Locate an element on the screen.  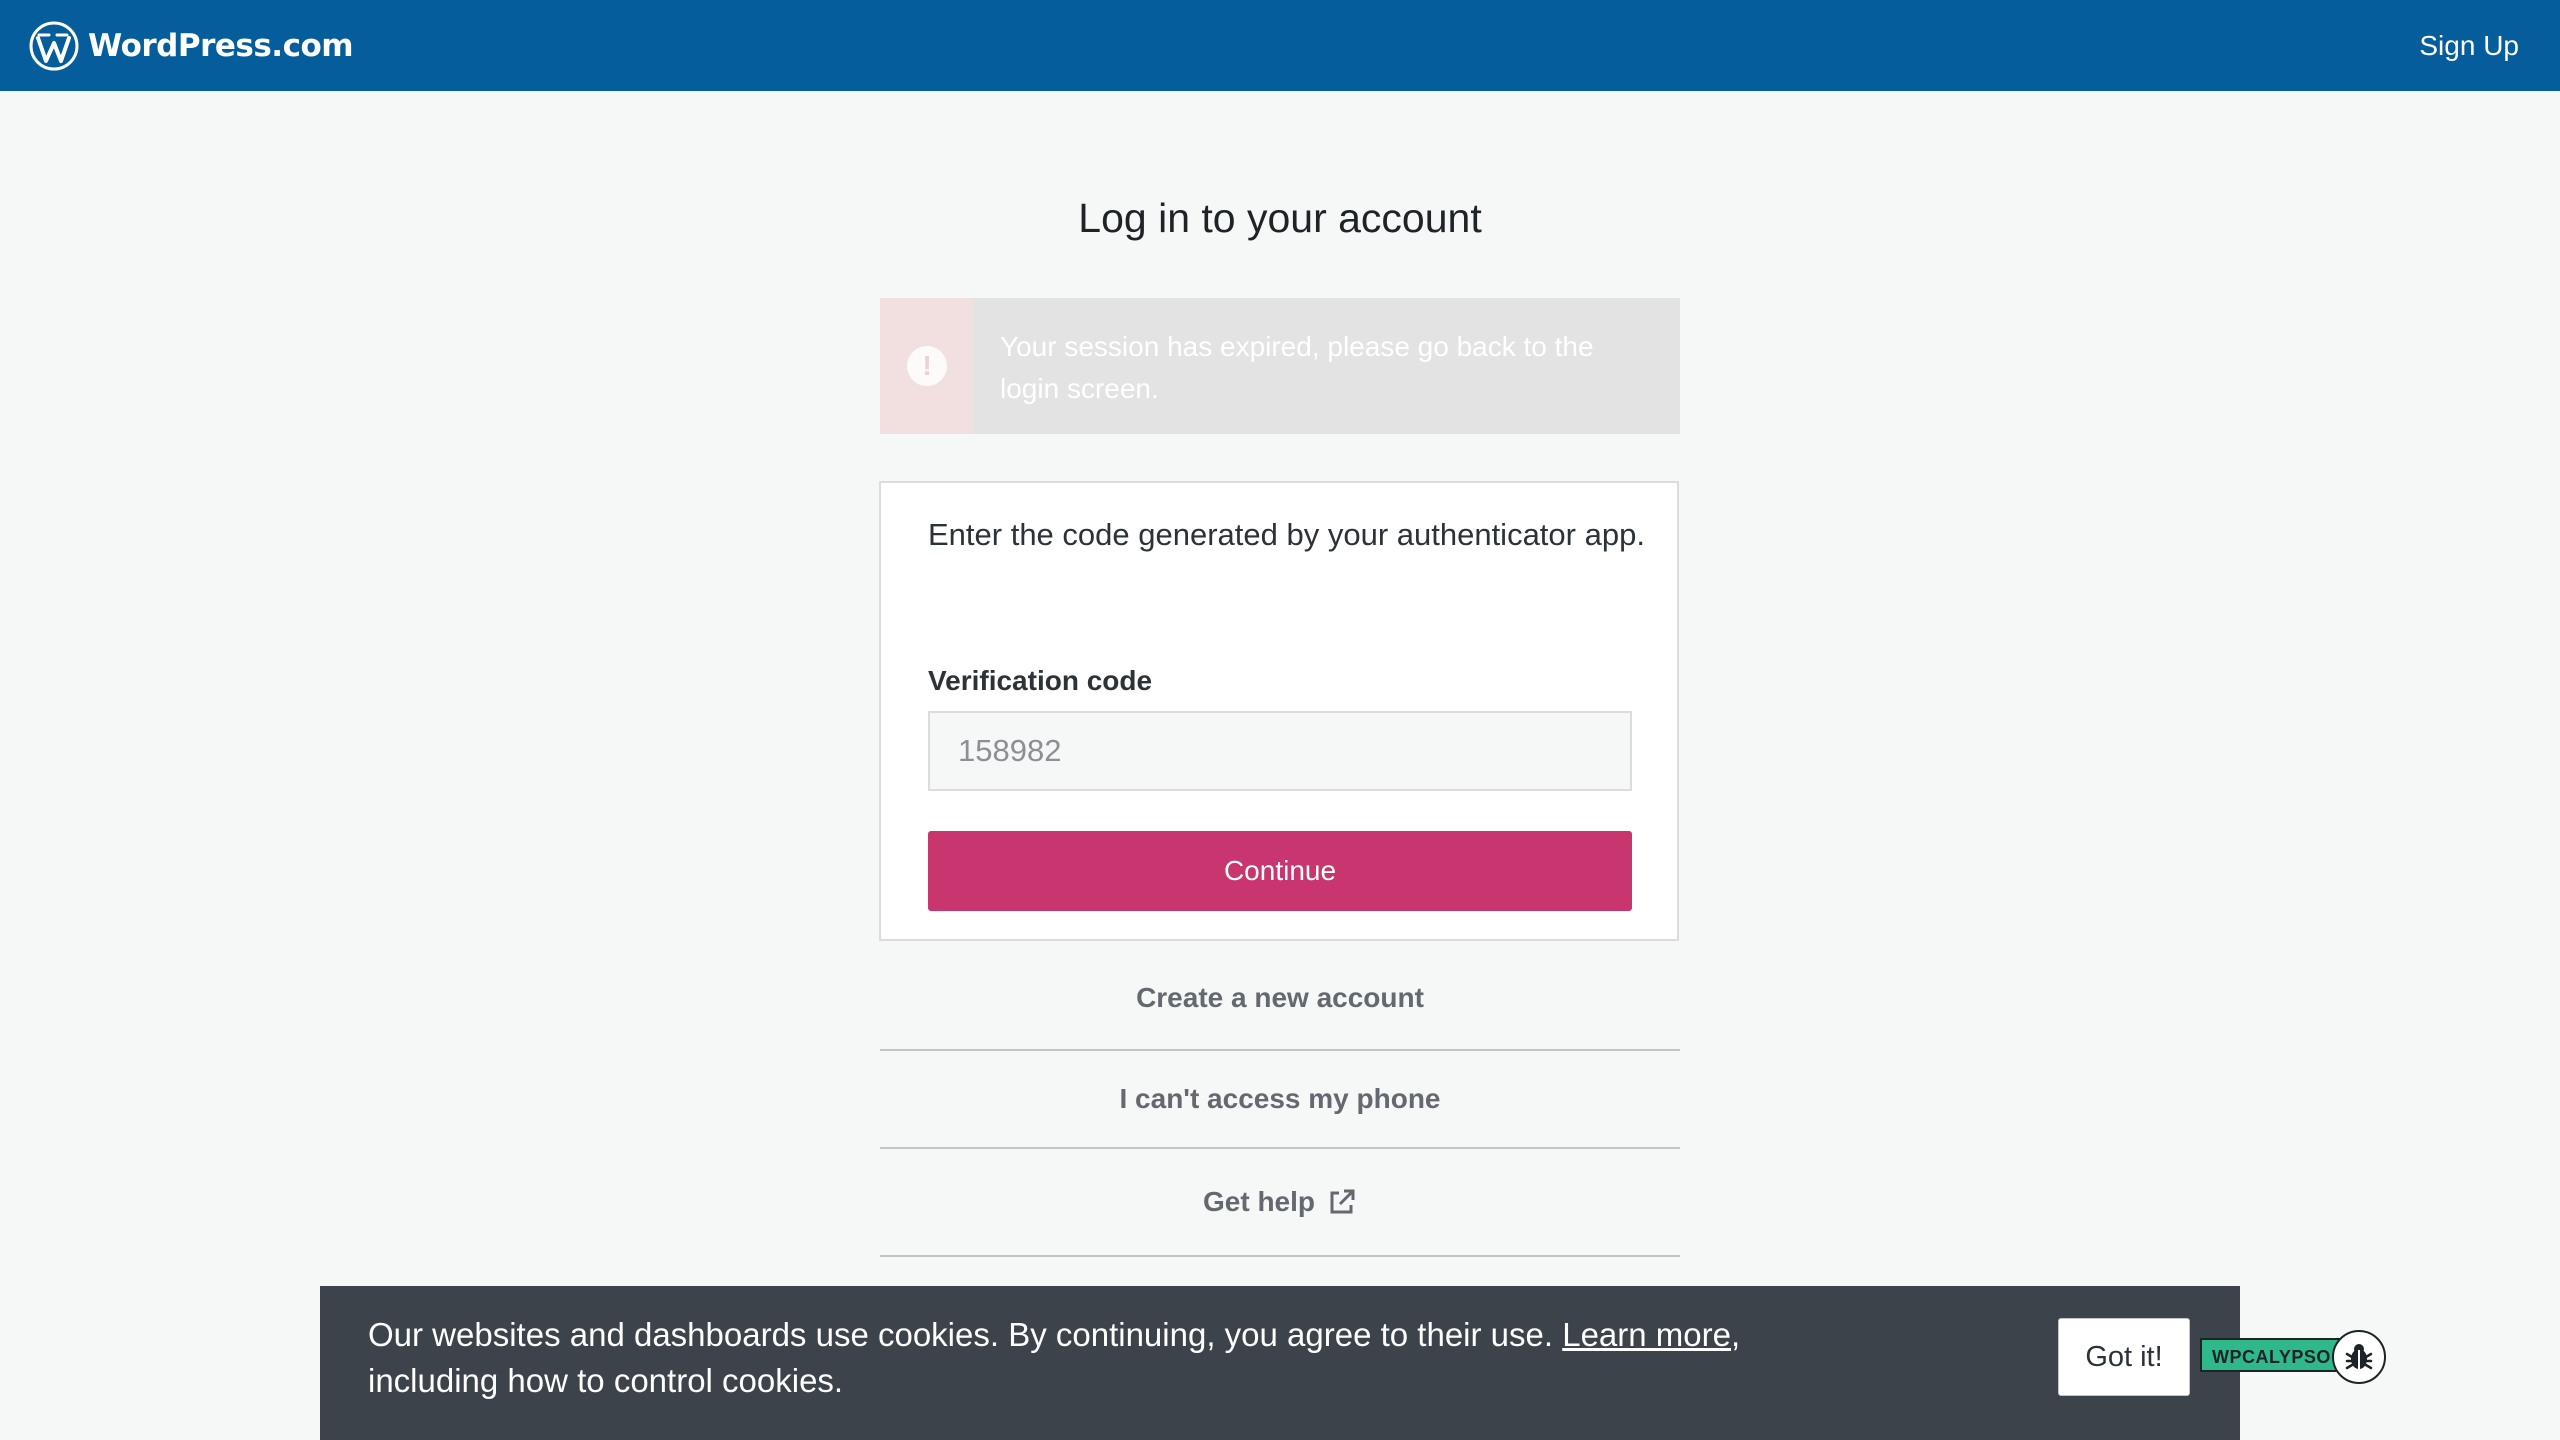
wordpress-logo-icon is located at coordinates (54, 46).